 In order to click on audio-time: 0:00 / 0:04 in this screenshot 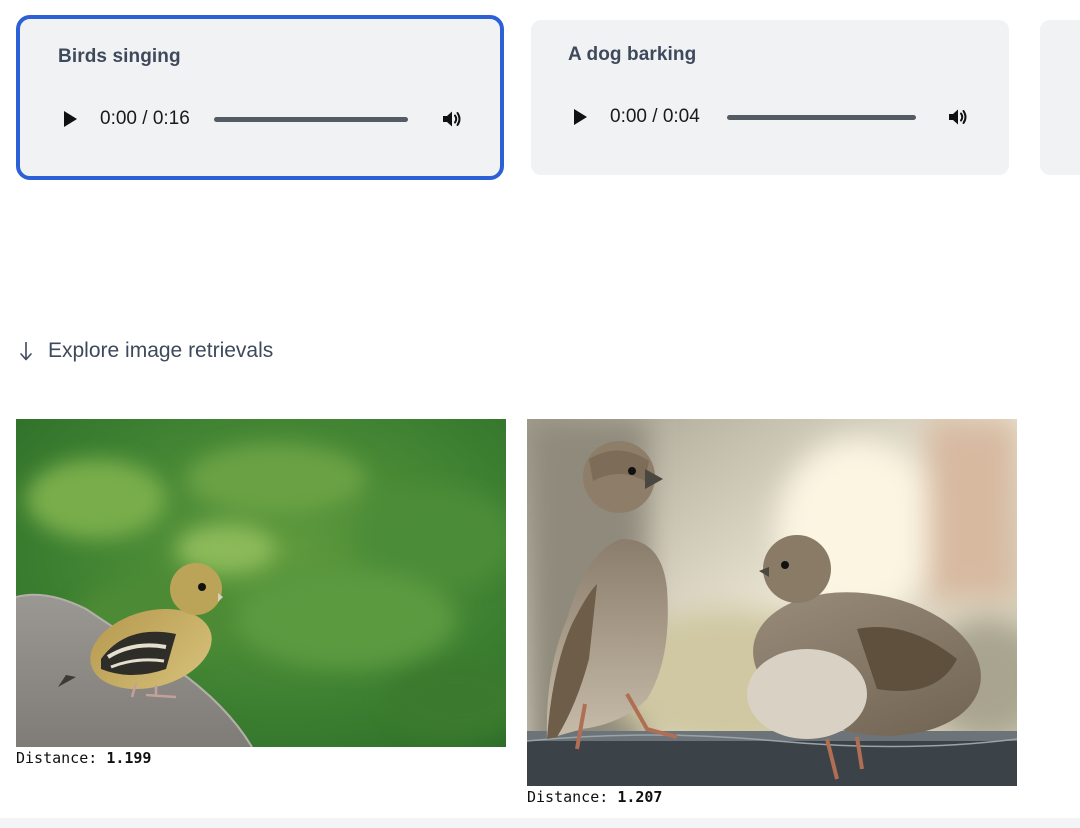, I will do `click(655, 116)`.